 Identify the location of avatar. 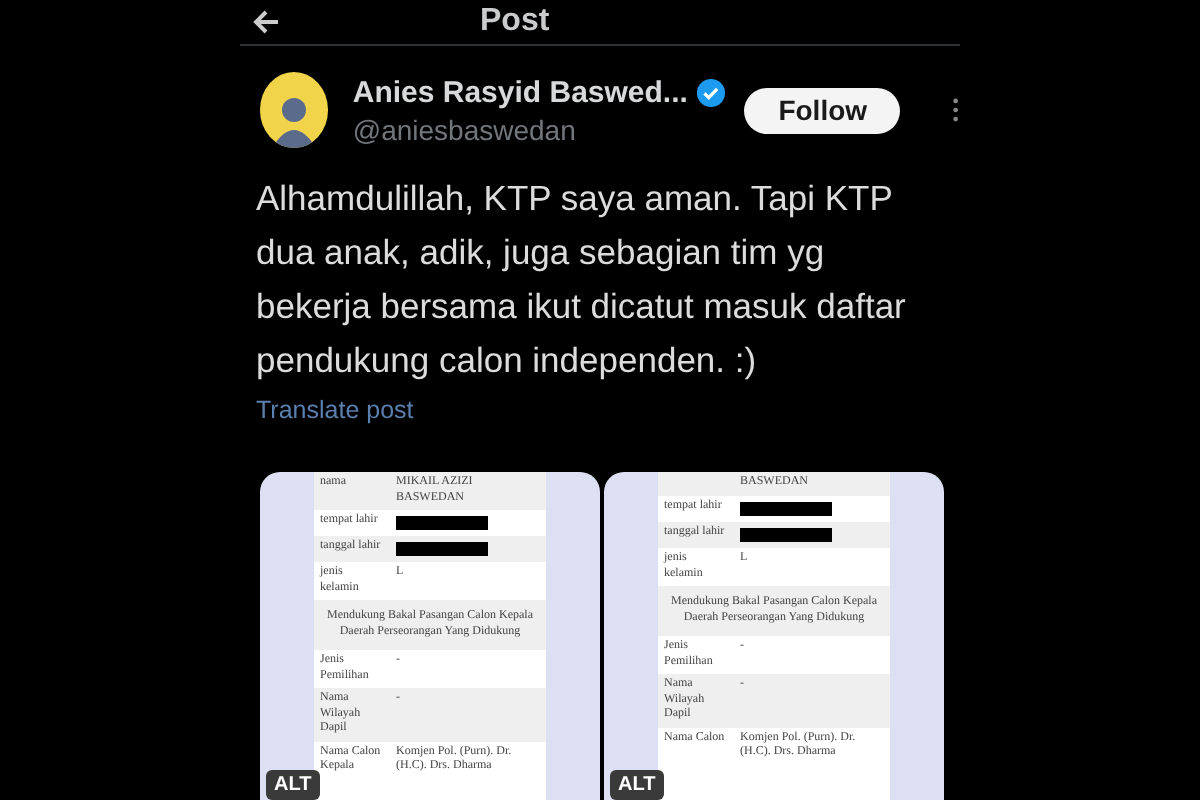
(294, 110).